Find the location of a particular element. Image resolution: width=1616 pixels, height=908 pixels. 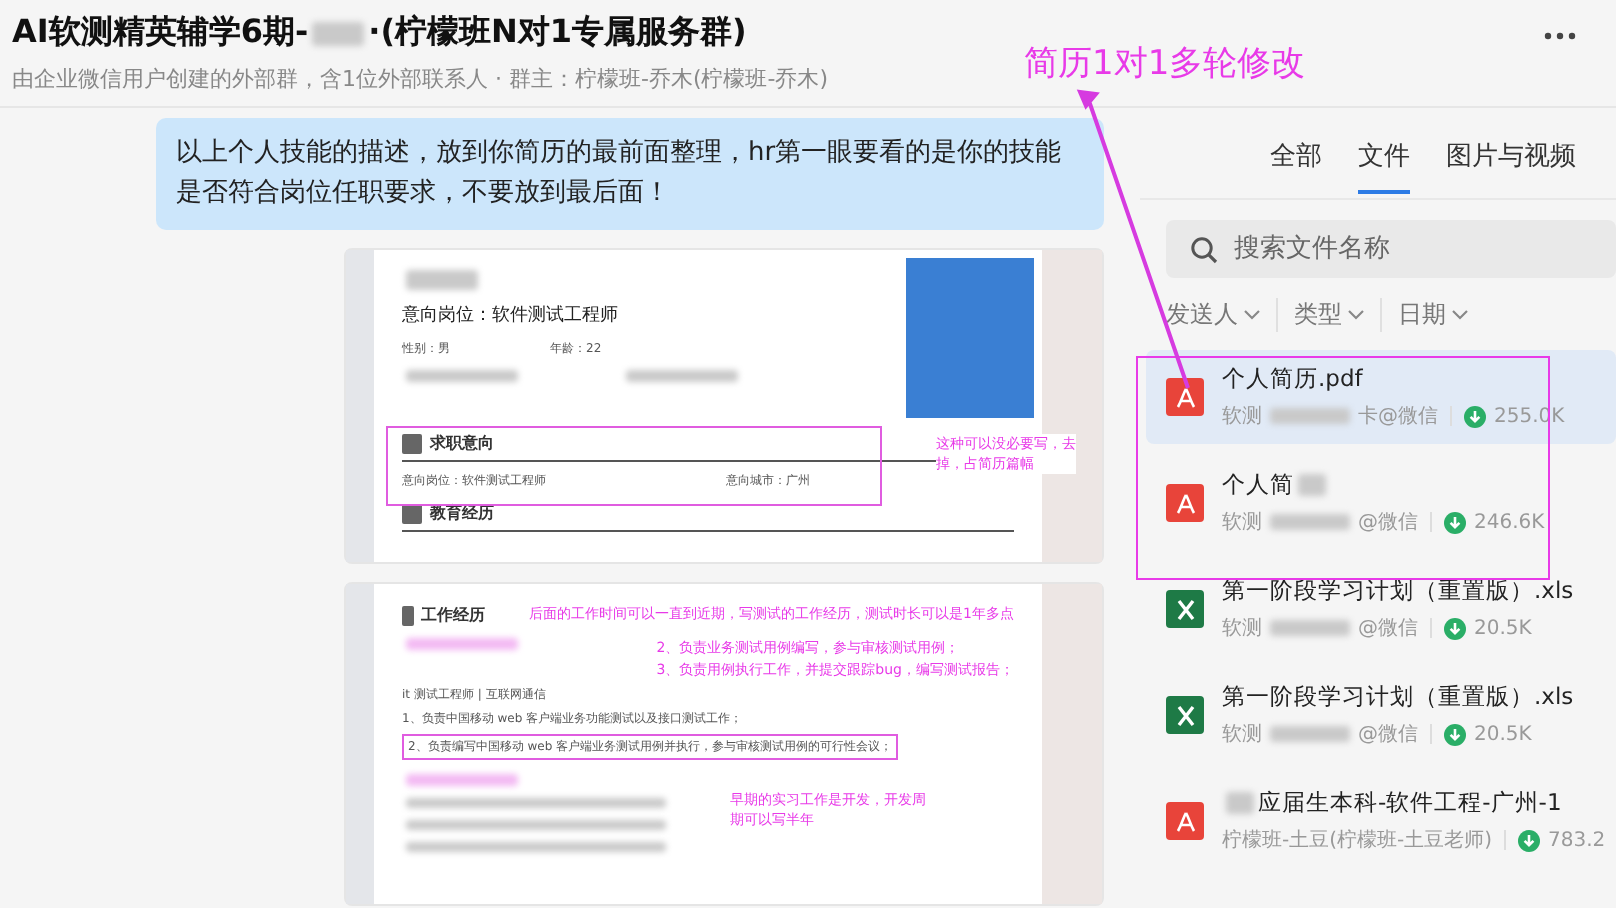

file-name: 个人简历.pdf is located at coordinates (1292, 379).